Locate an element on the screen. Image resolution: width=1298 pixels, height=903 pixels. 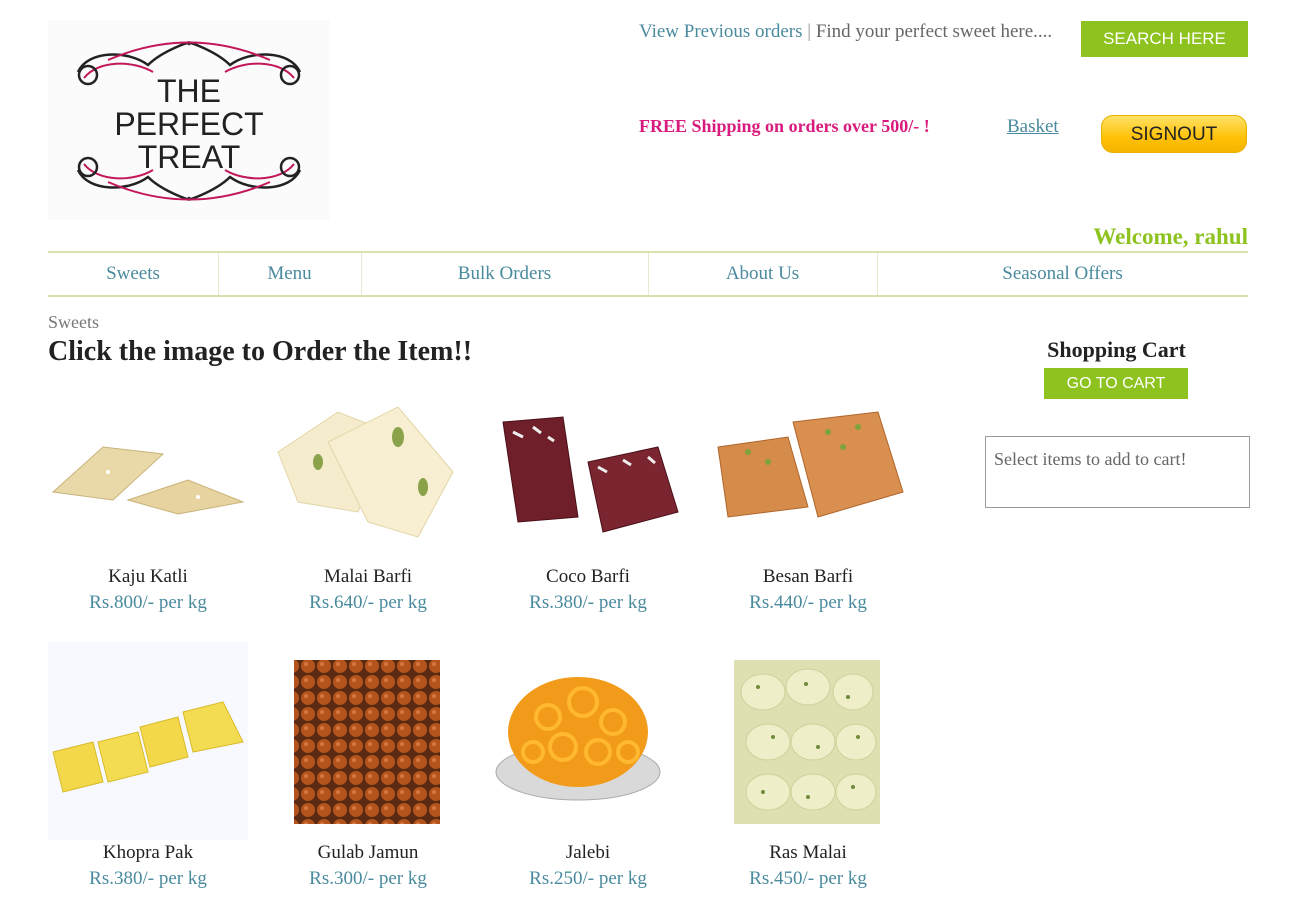
nav-item-about-us: About Us is located at coordinates (763, 274).